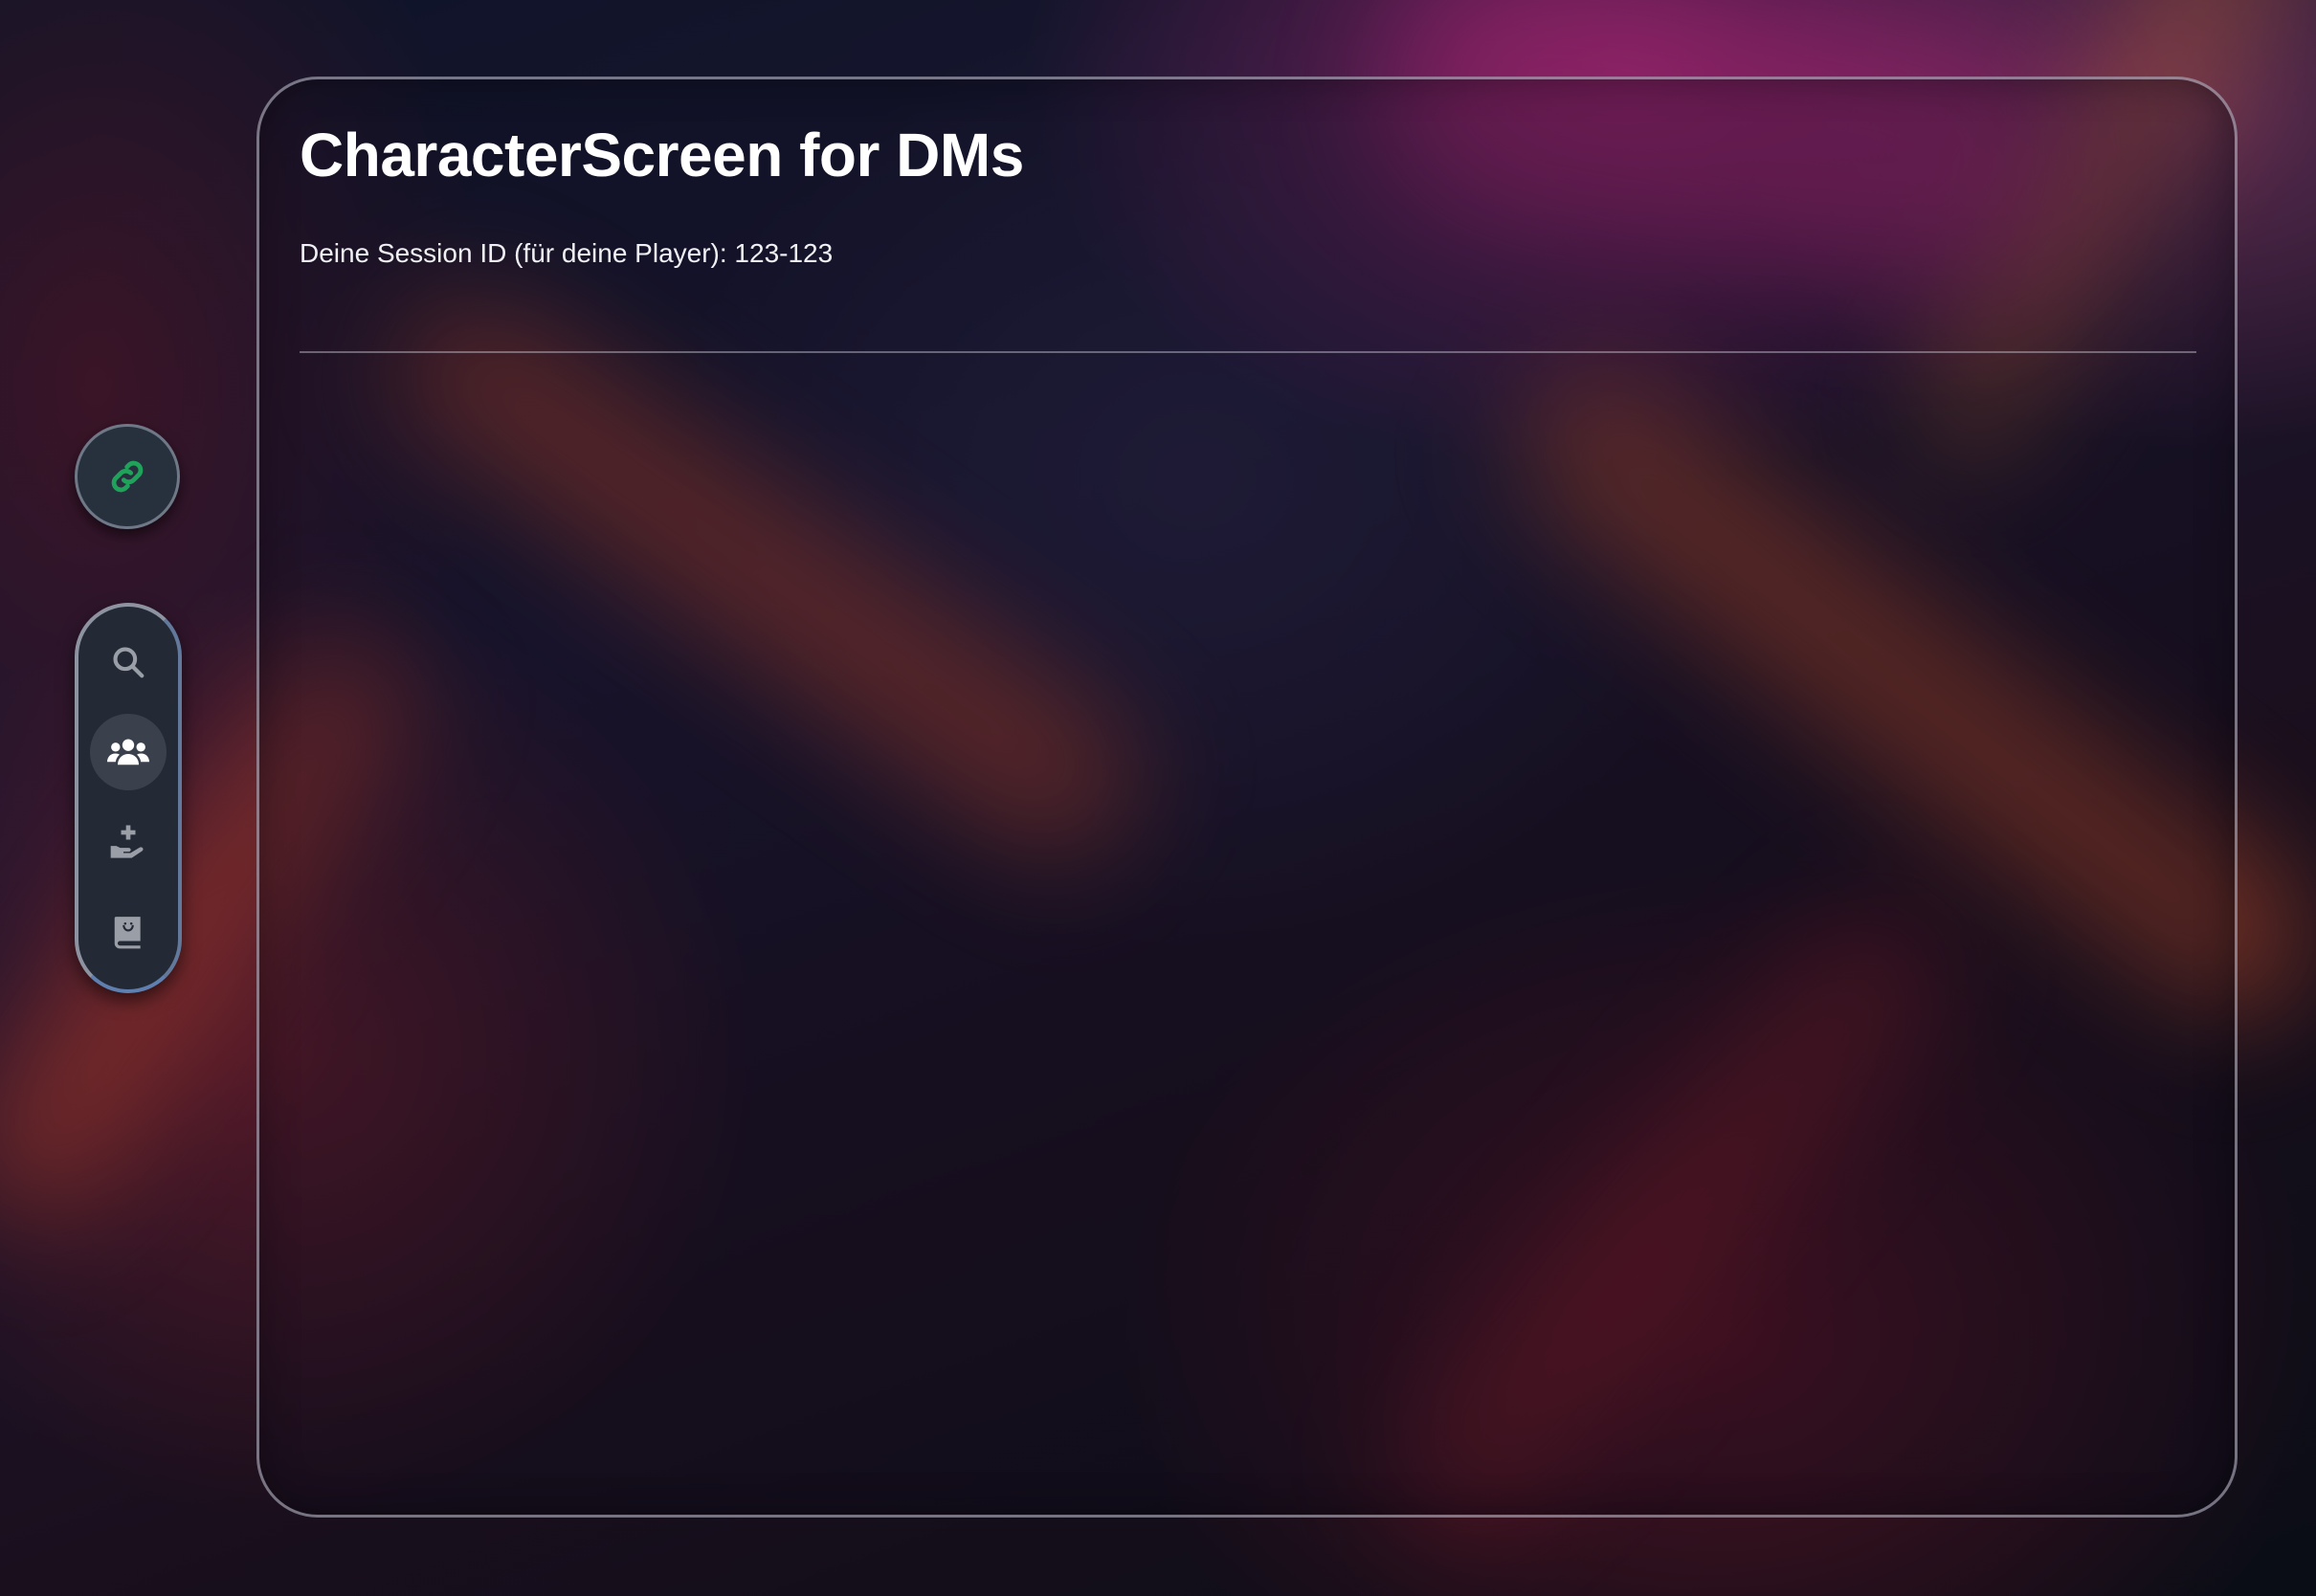 The width and height of the screenshot is (2316, 1596). I want to click on nav-item-search, so click(128, 662).